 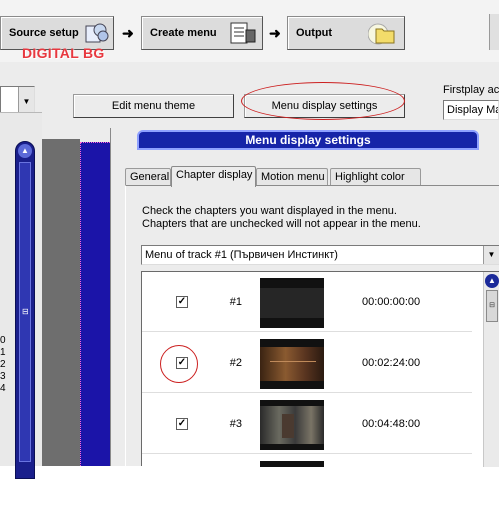 I want to click on disc-stack-icon, so click(x=97, y=33).